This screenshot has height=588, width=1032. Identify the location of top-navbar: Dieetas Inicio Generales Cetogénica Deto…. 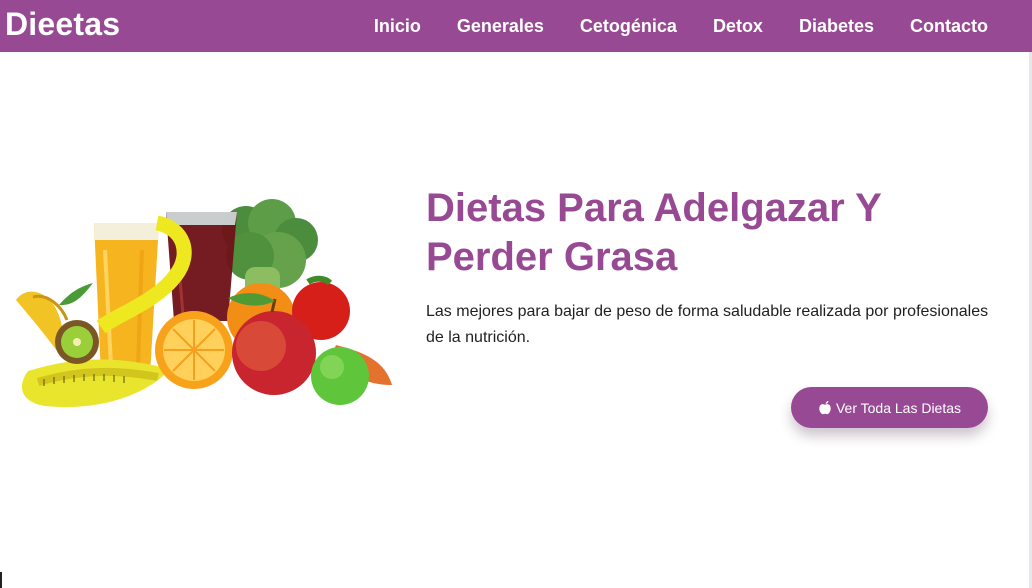
(516, 26).